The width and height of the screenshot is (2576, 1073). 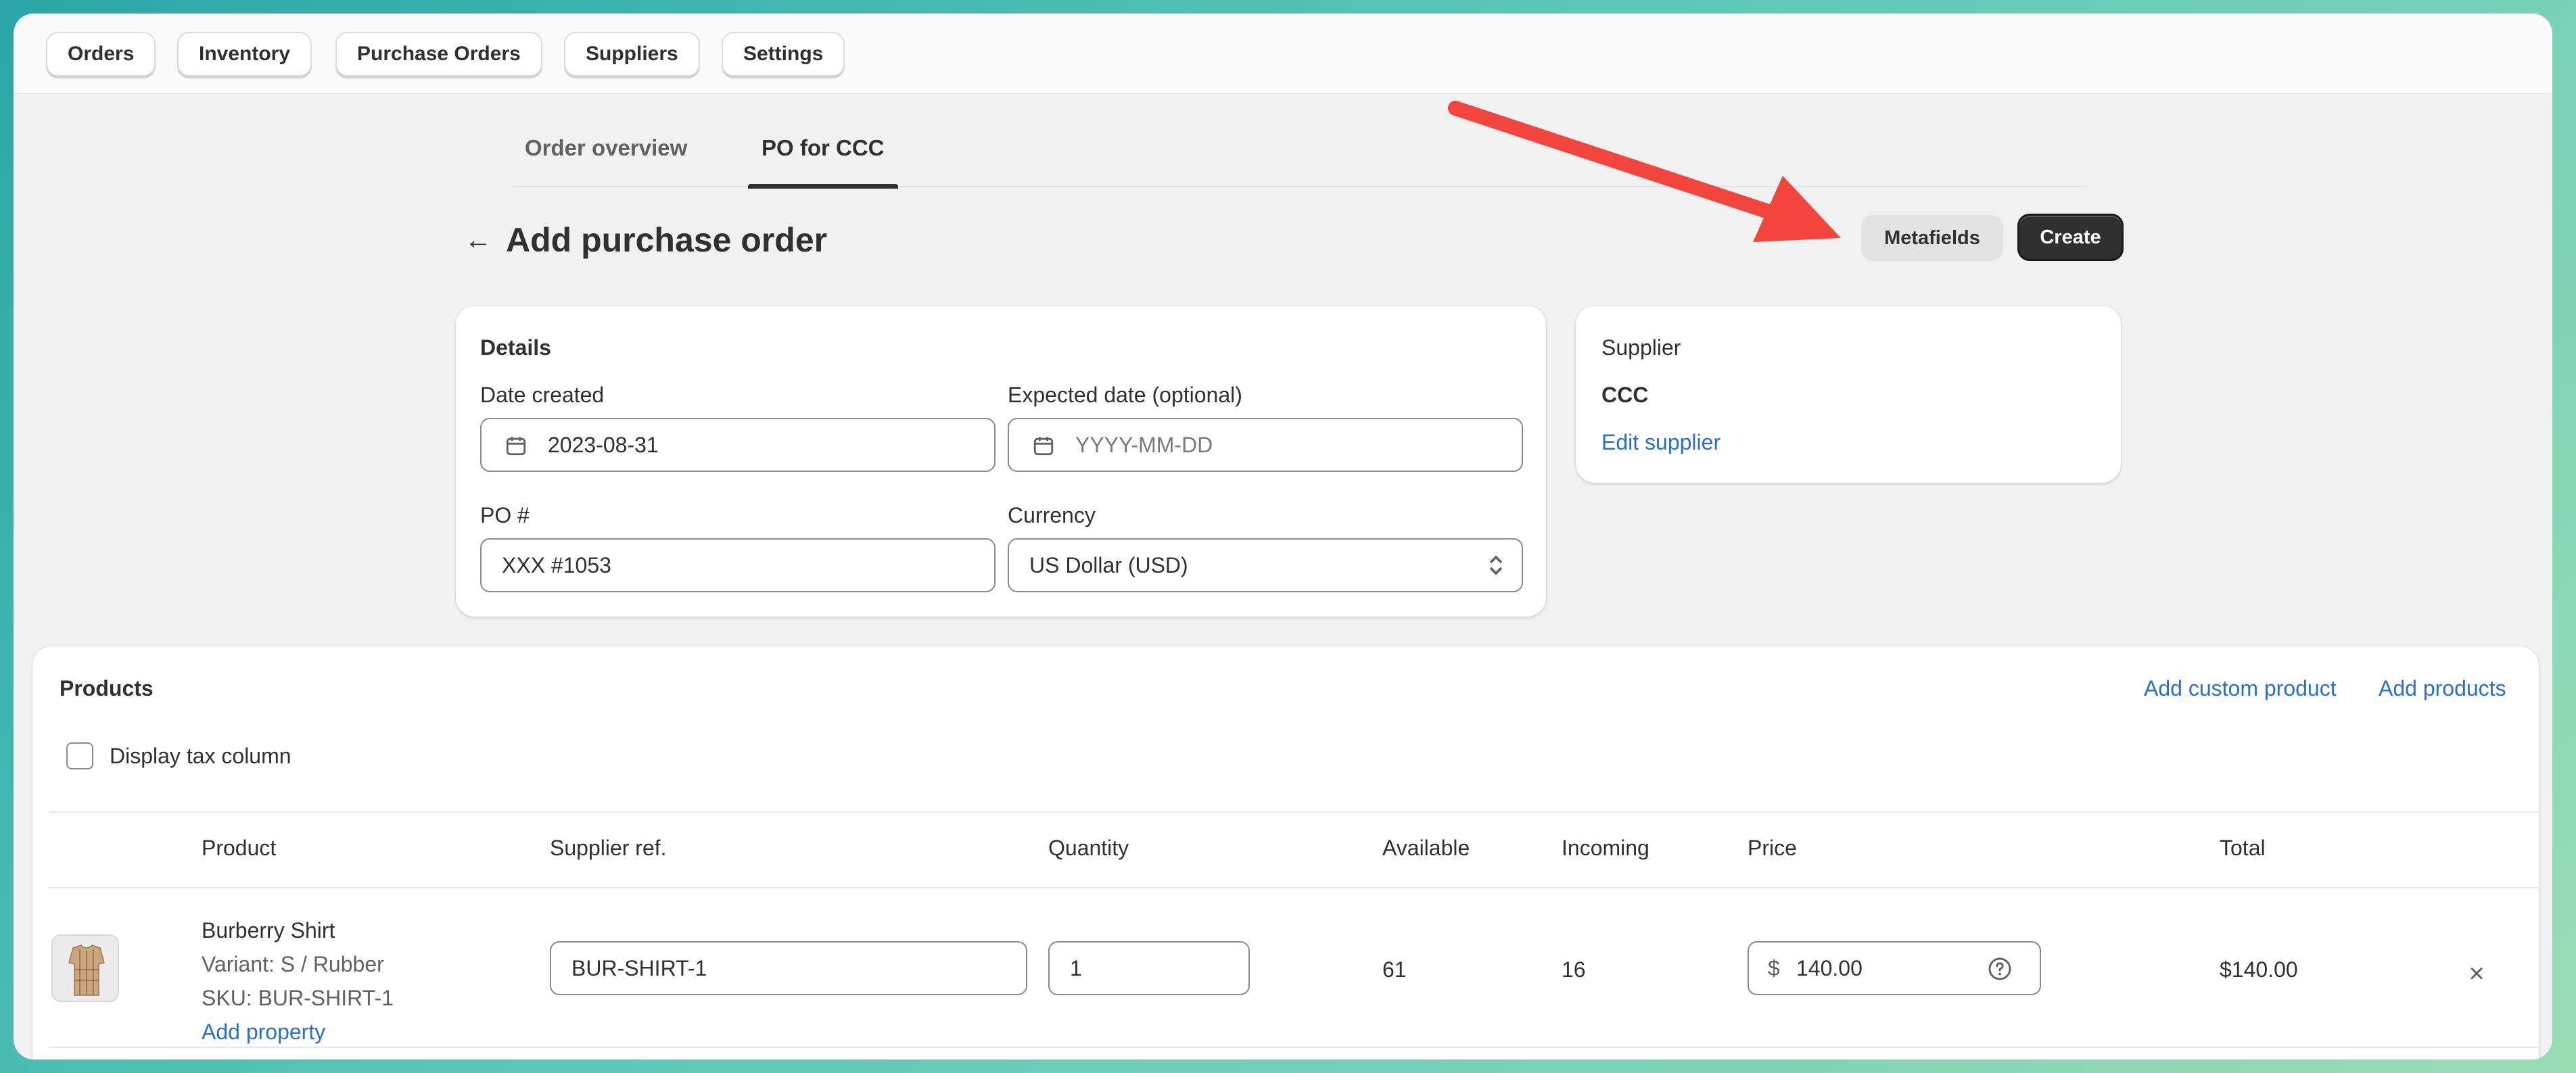 I want to click on incoming-value: 16, so click(x=1574, y=969).